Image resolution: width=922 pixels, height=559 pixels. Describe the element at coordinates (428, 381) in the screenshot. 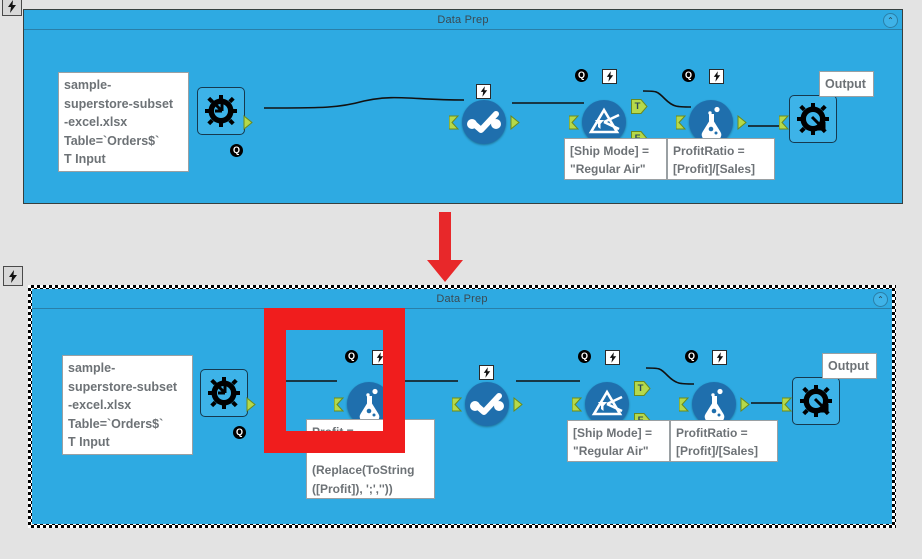

I see `connection-new-formula-to-select` at that location.